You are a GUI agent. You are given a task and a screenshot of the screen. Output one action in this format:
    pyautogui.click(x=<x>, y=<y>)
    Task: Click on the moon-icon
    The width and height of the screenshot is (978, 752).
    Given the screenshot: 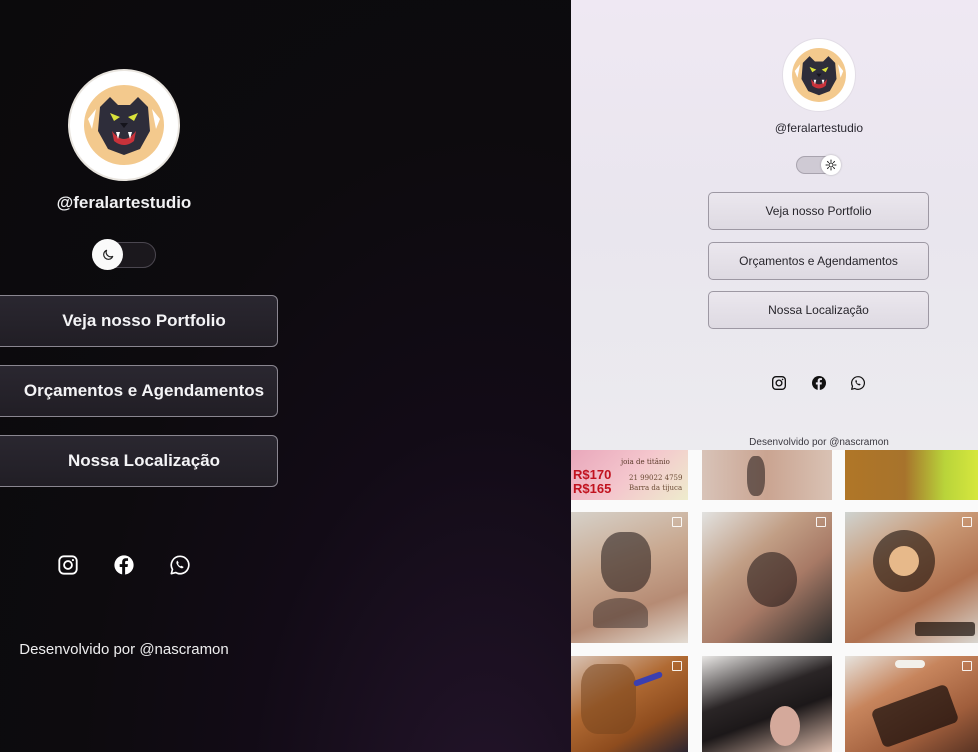 What is the action you would take?
    pyautogui.click(x=107, y=254)
    